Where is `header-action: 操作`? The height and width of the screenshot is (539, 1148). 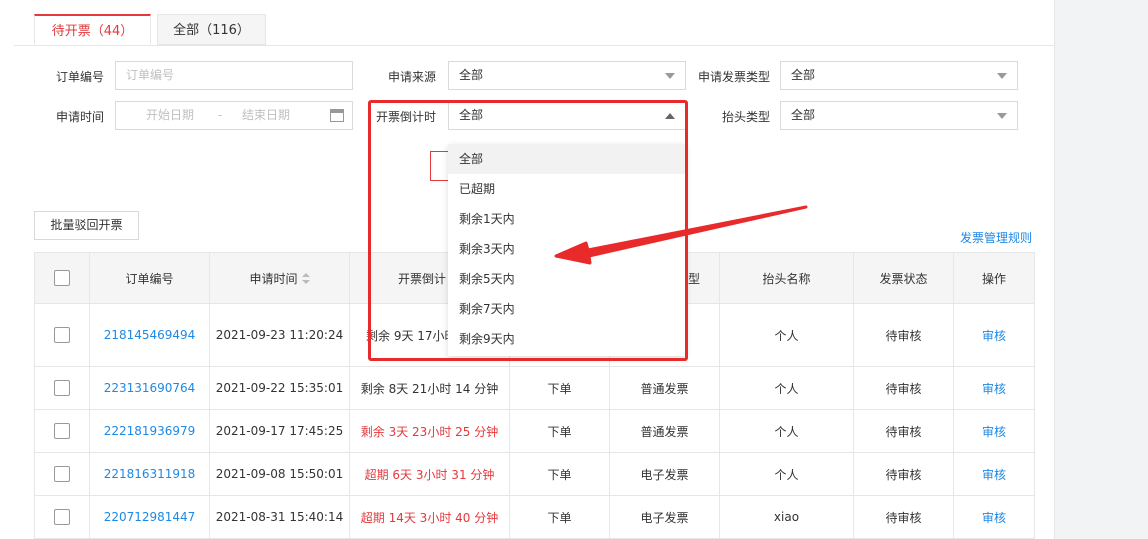 header-action: 操作 is located at coordinates (994, 278).